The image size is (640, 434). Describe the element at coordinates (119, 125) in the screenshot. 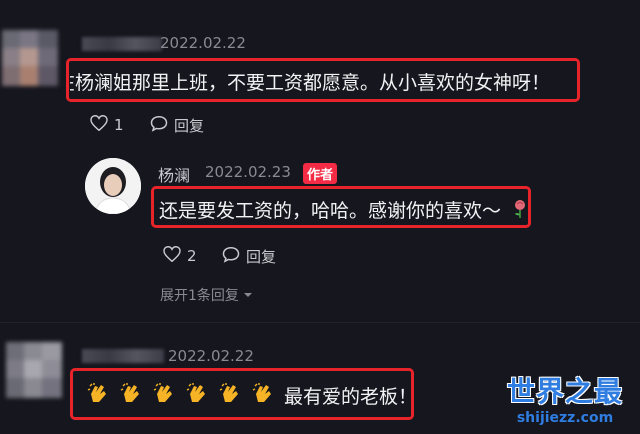

I see `like-count: 1` at that location.